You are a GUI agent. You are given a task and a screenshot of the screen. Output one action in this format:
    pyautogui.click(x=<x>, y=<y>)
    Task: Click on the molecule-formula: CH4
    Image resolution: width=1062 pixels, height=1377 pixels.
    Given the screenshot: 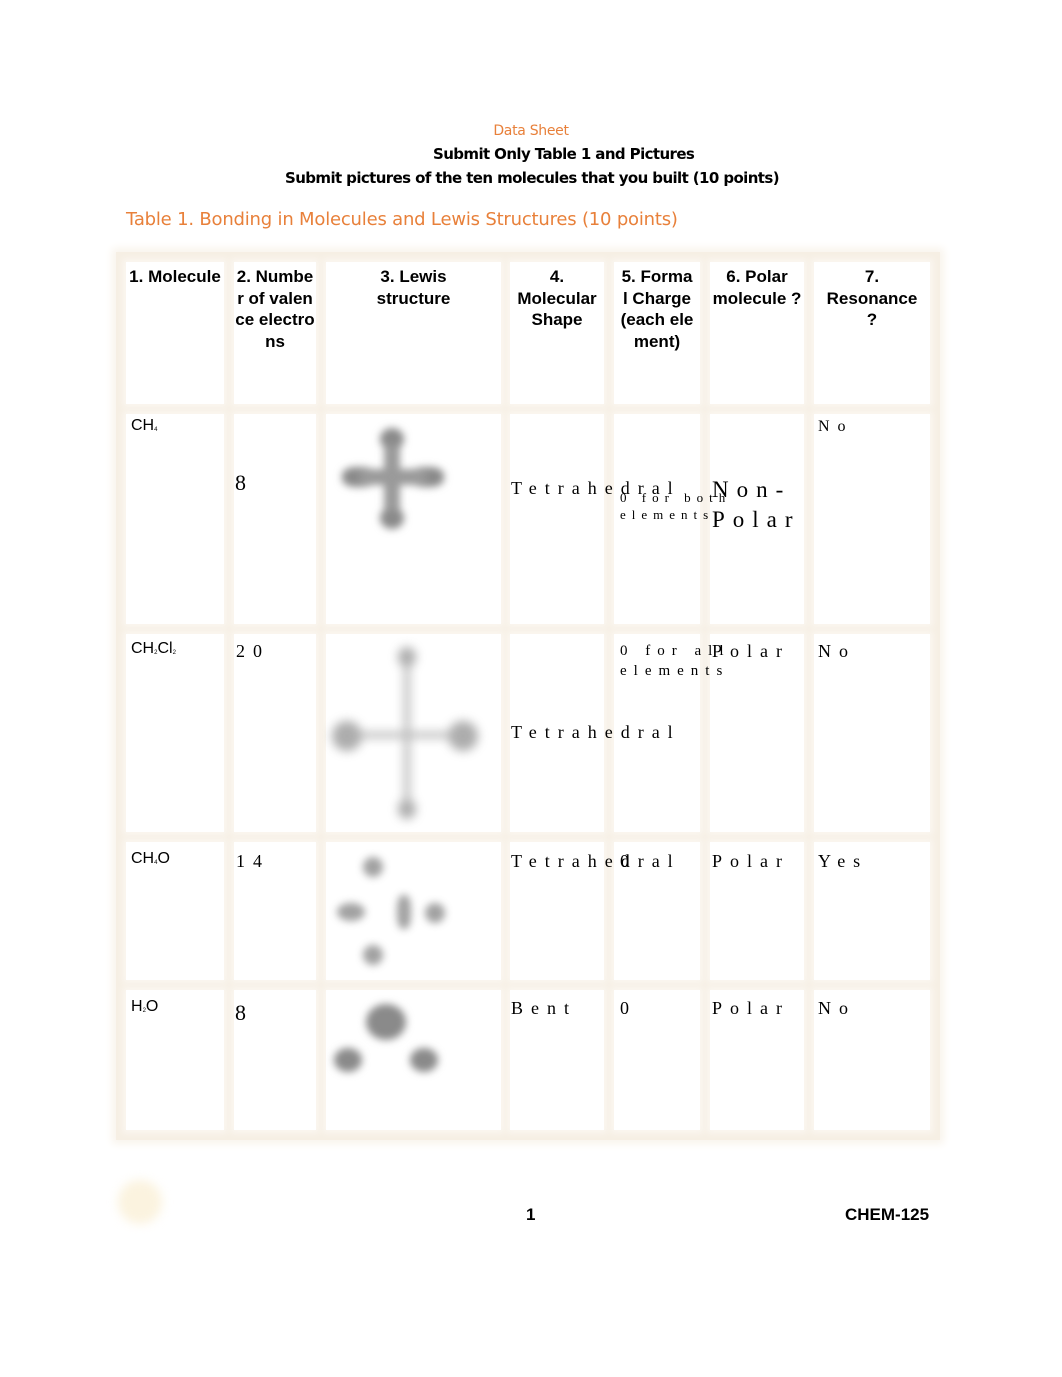 What is the action you would take?
    pyautogui.click(x=144, y=426)
    